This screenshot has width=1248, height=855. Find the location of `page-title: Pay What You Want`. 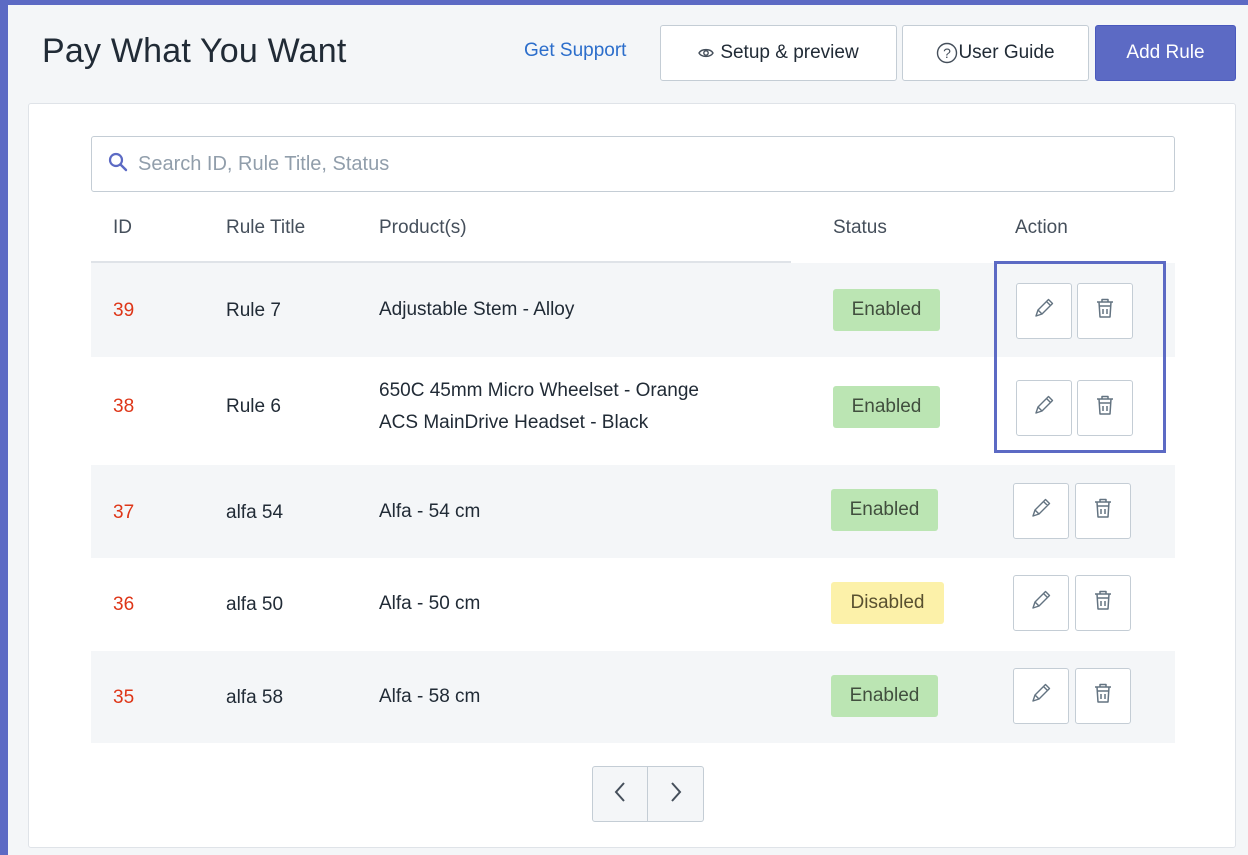

page-title: Pay What You Want is located at coordinates (194, 51).